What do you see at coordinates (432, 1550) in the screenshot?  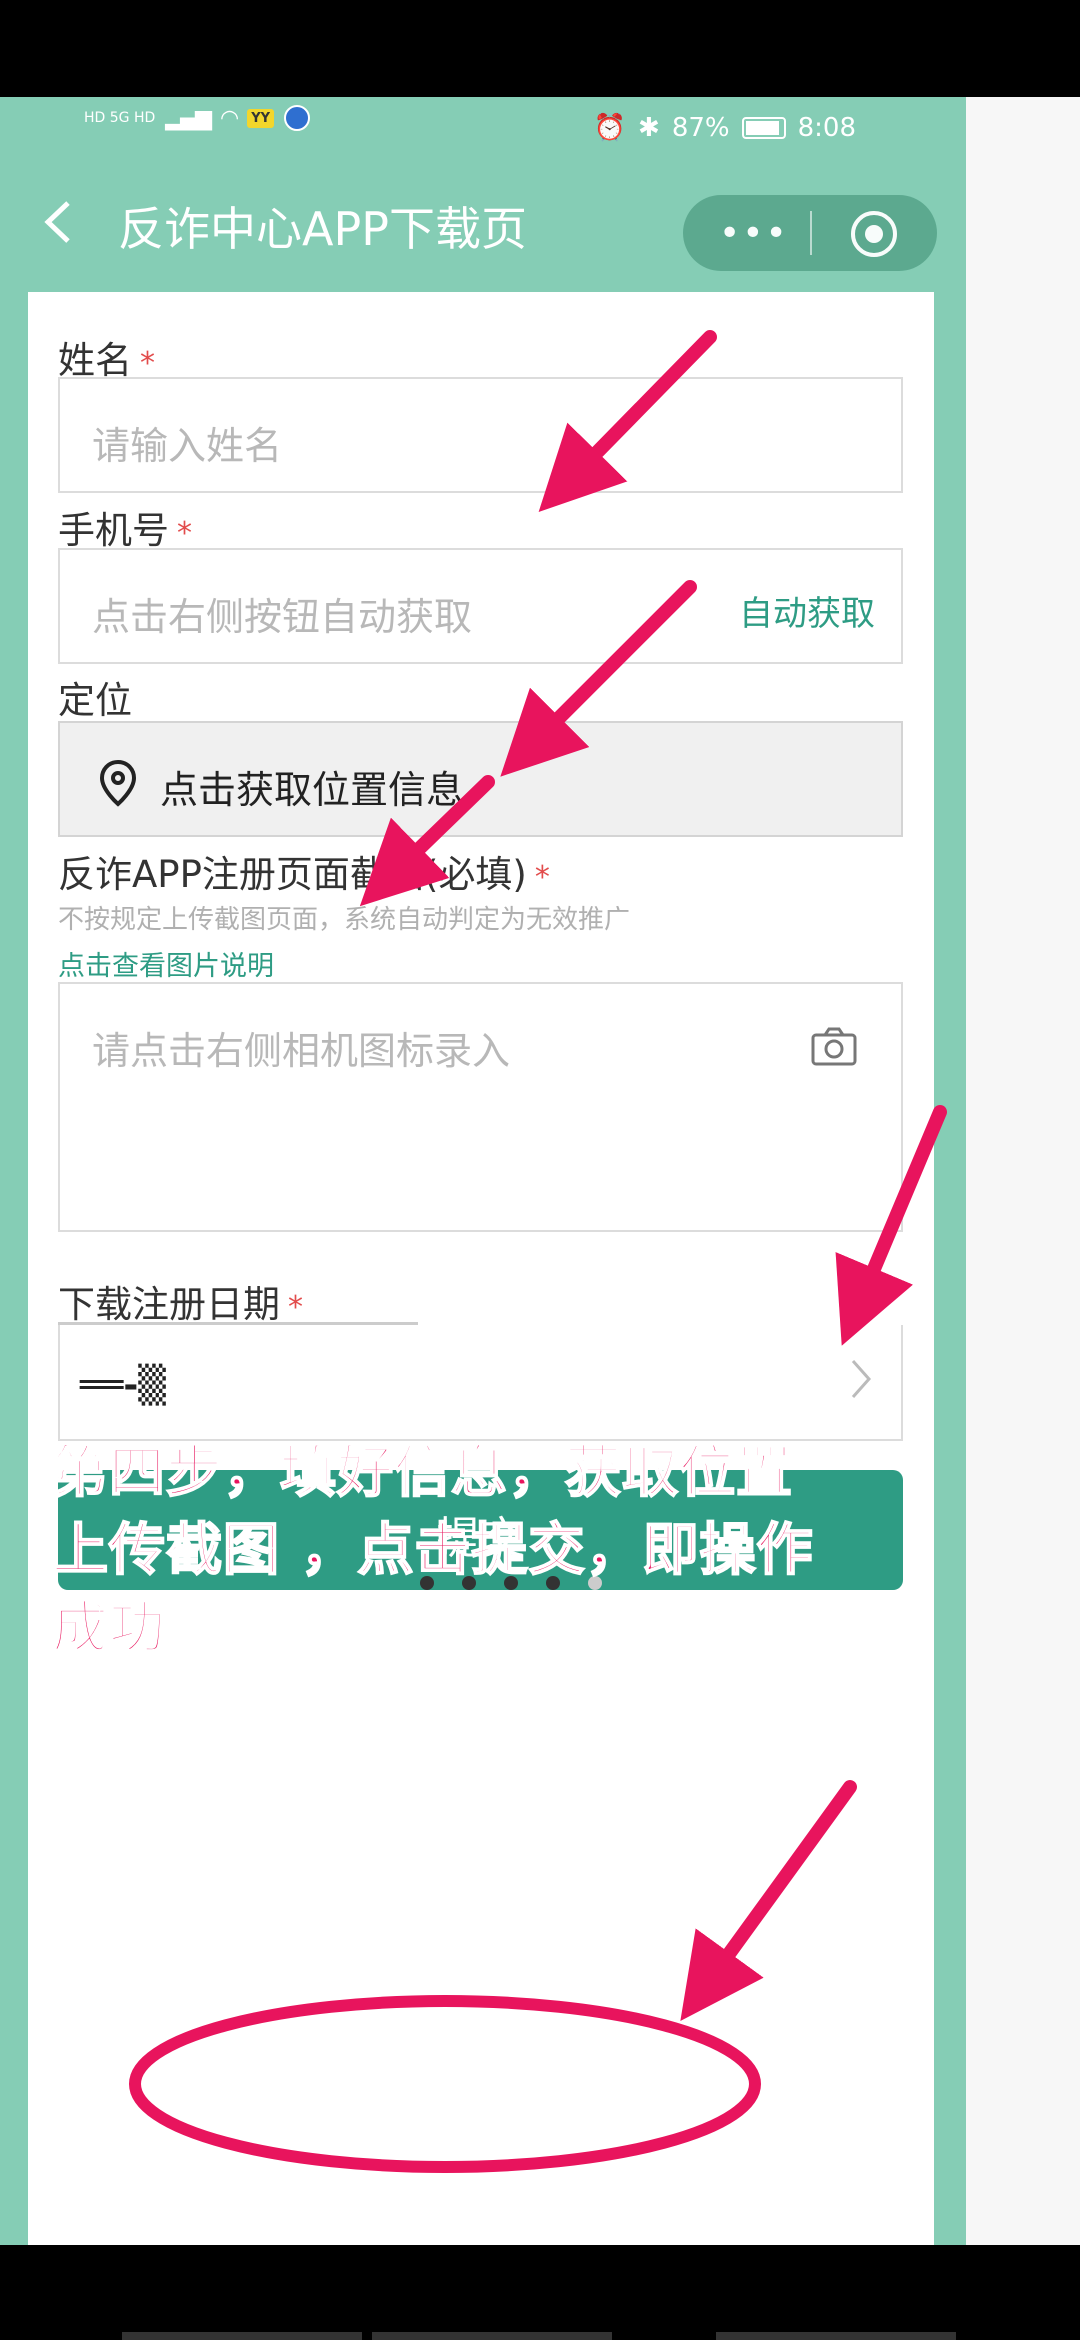 I see `annotation-line-2: 上传截图 ，点击提交，即操作` at bounding box center [432, 1550].